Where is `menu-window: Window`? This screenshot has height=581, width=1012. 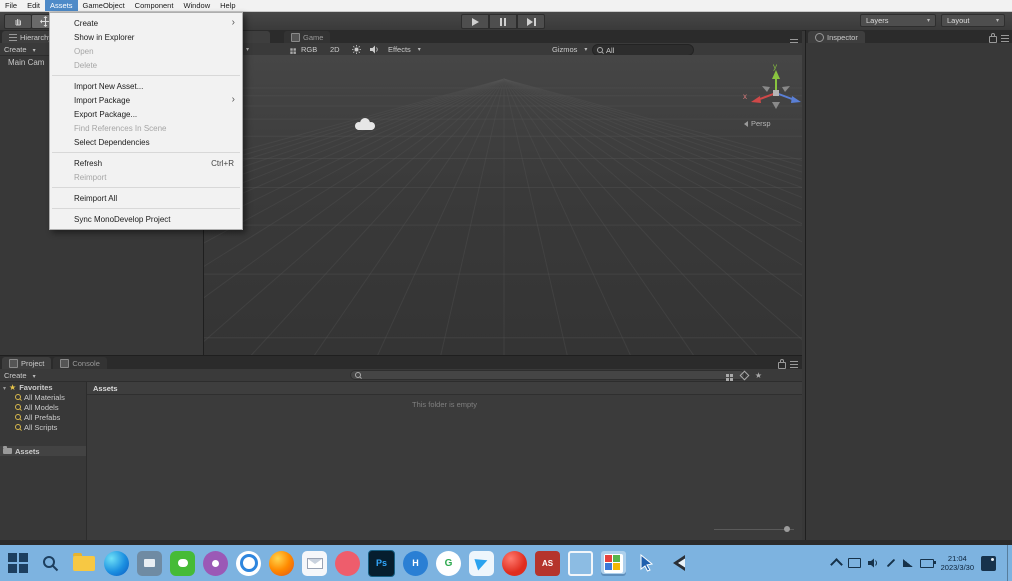
menu-window: Window is located at coordinates (196, 5).